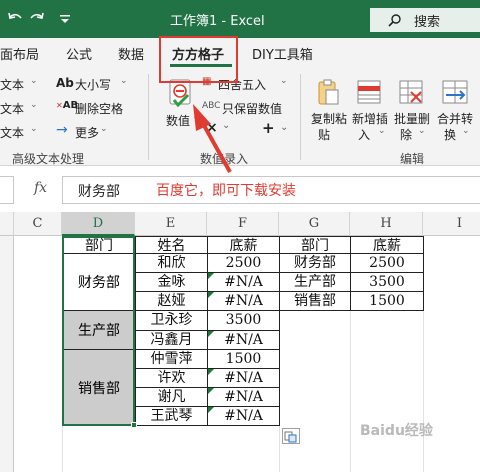 The image size is (480, 472). What do you see at coordinates (243, 263) in the screenshot?
I see `table-cell-salary: 2500` at bounding box center [243, 263].